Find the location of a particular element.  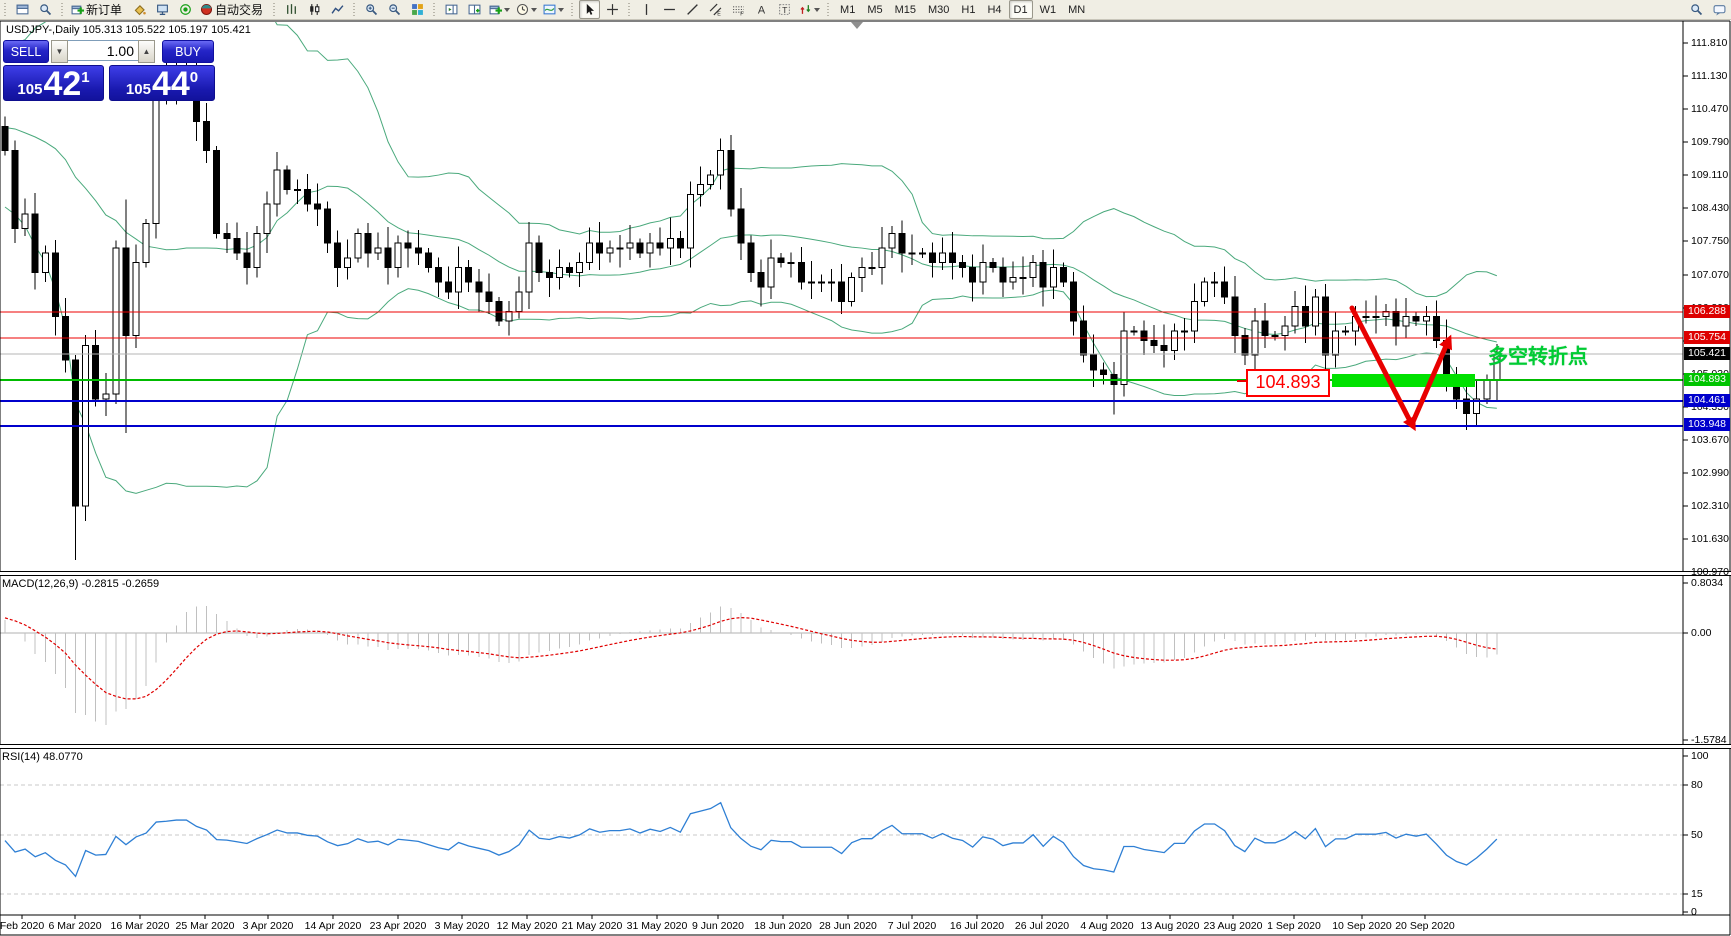

one-click-trading-widget: SELL ▼ ▲ BUY 105 42 1 105 44 0 is located at coordinates (109, 70).